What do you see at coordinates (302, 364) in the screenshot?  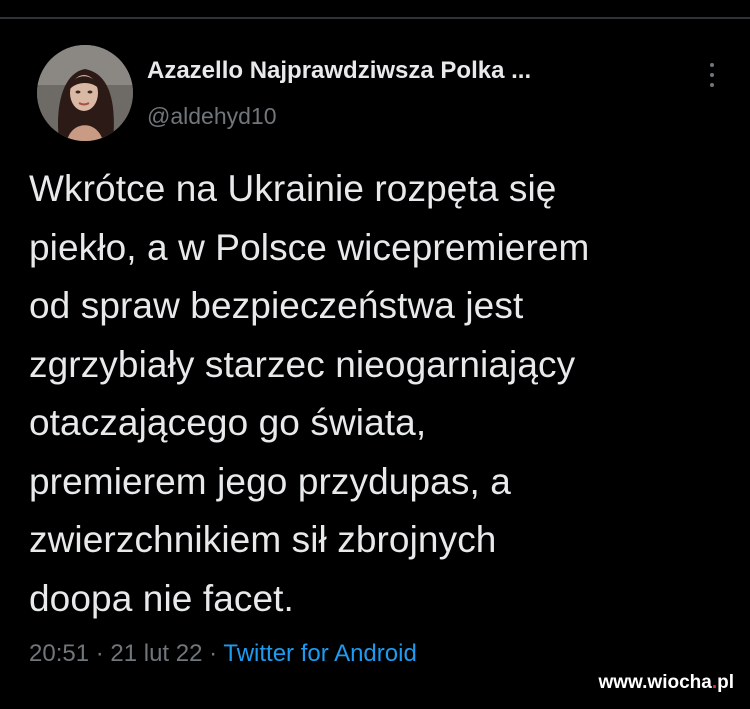 I see `tweet-text-line: zgrzybiały starzec nieogarniający` at bounding box center [302, 364].